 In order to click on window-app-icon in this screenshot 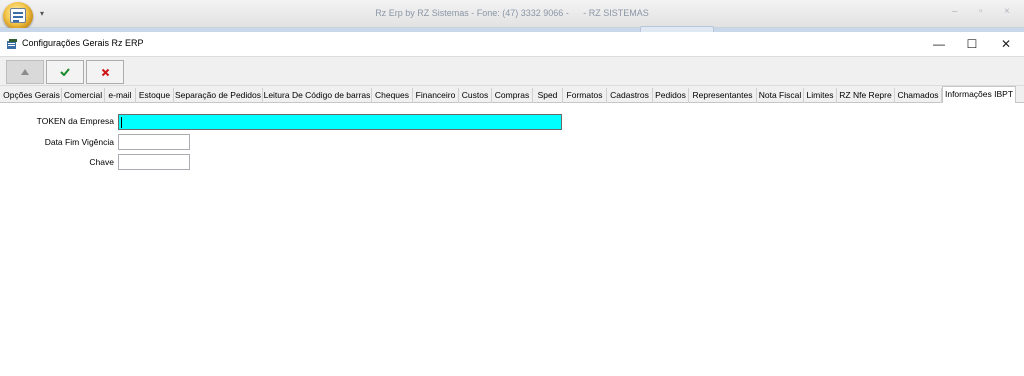, I will do `click(12, 44)`.